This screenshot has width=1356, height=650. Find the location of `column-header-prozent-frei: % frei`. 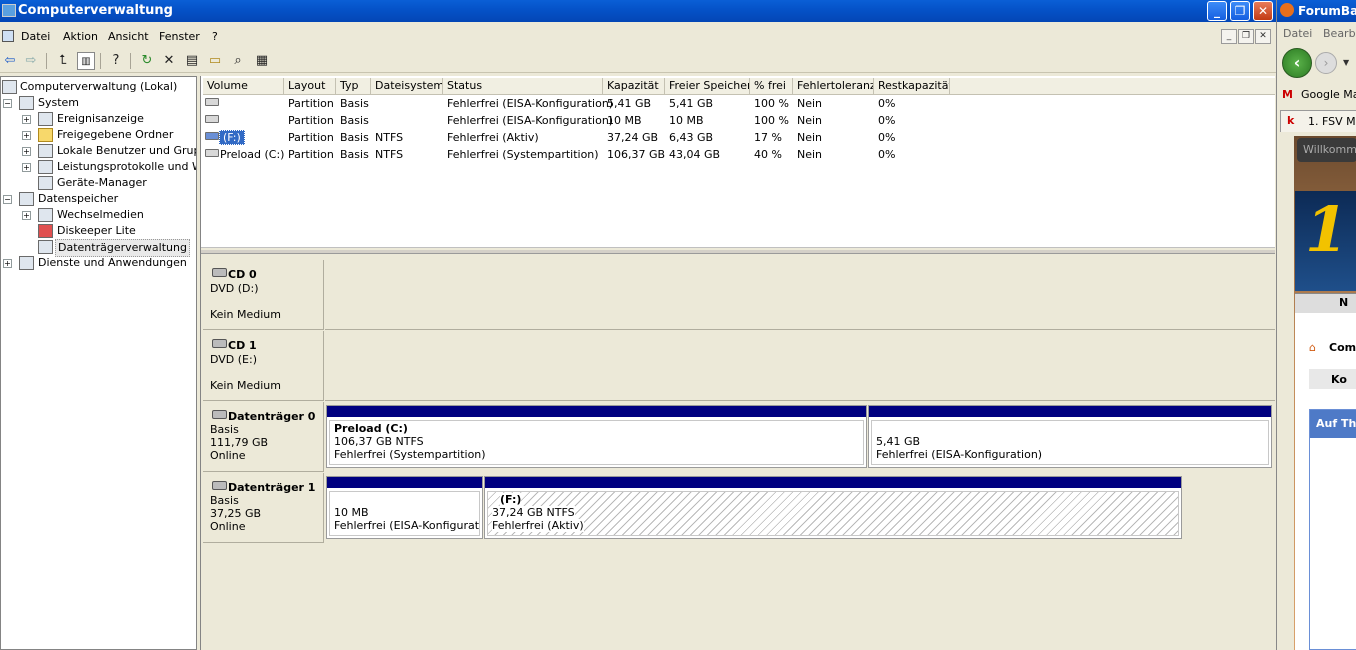

column-header-prozent-frei: % frei is located at coordinates (771, 86).